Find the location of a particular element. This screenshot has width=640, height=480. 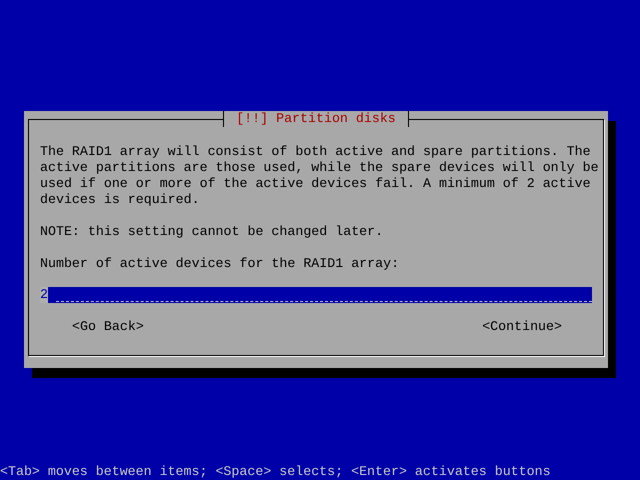

dialog-button: <Go Back> is located at coordinates (108, 327).